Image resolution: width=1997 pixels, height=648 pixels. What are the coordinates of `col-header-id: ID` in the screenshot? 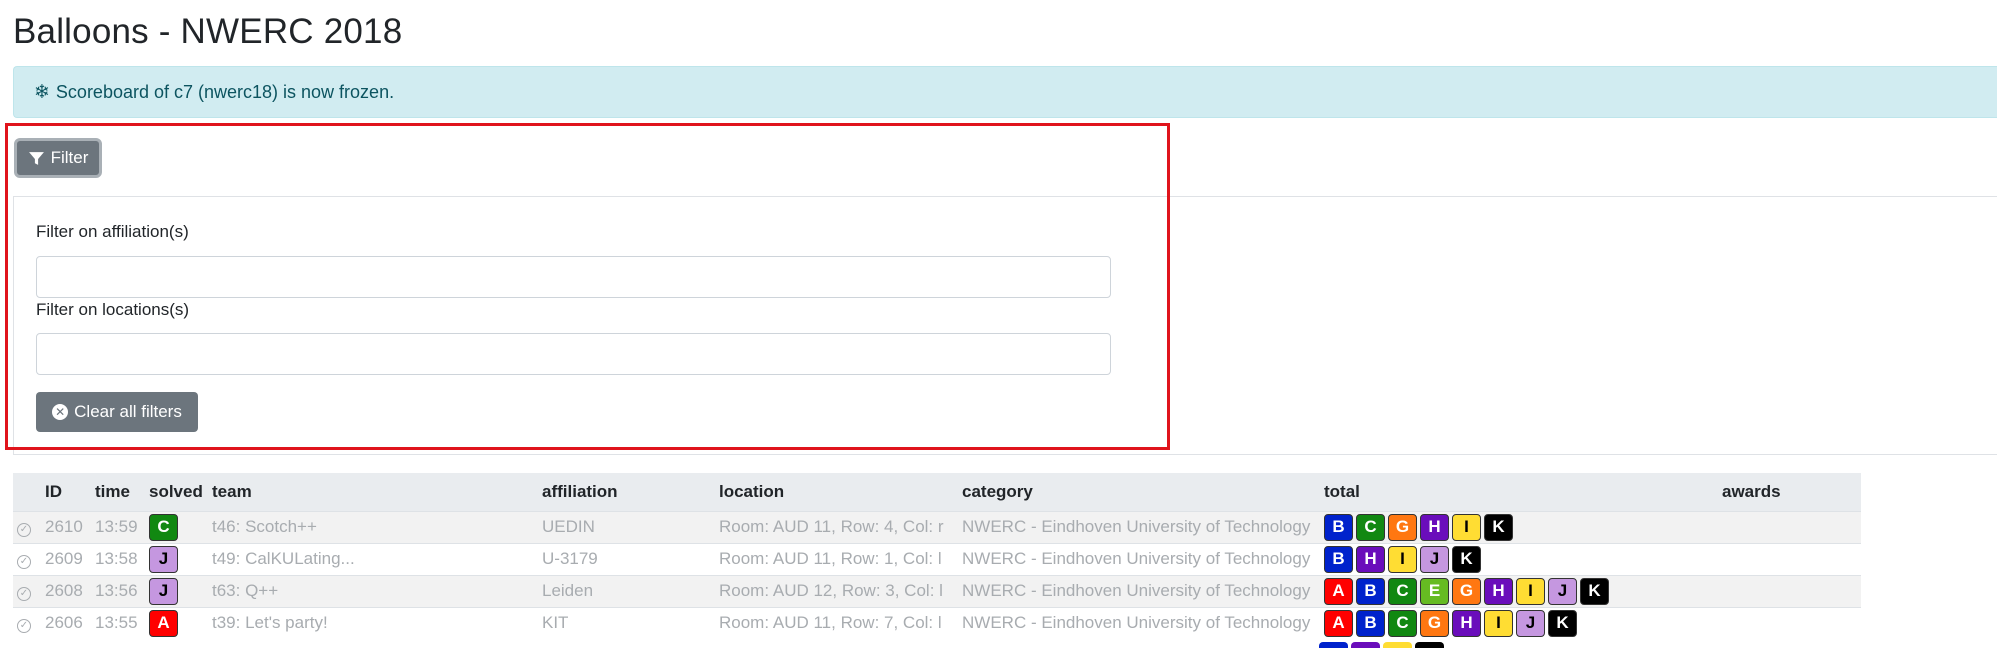 It's located at (64, 492).